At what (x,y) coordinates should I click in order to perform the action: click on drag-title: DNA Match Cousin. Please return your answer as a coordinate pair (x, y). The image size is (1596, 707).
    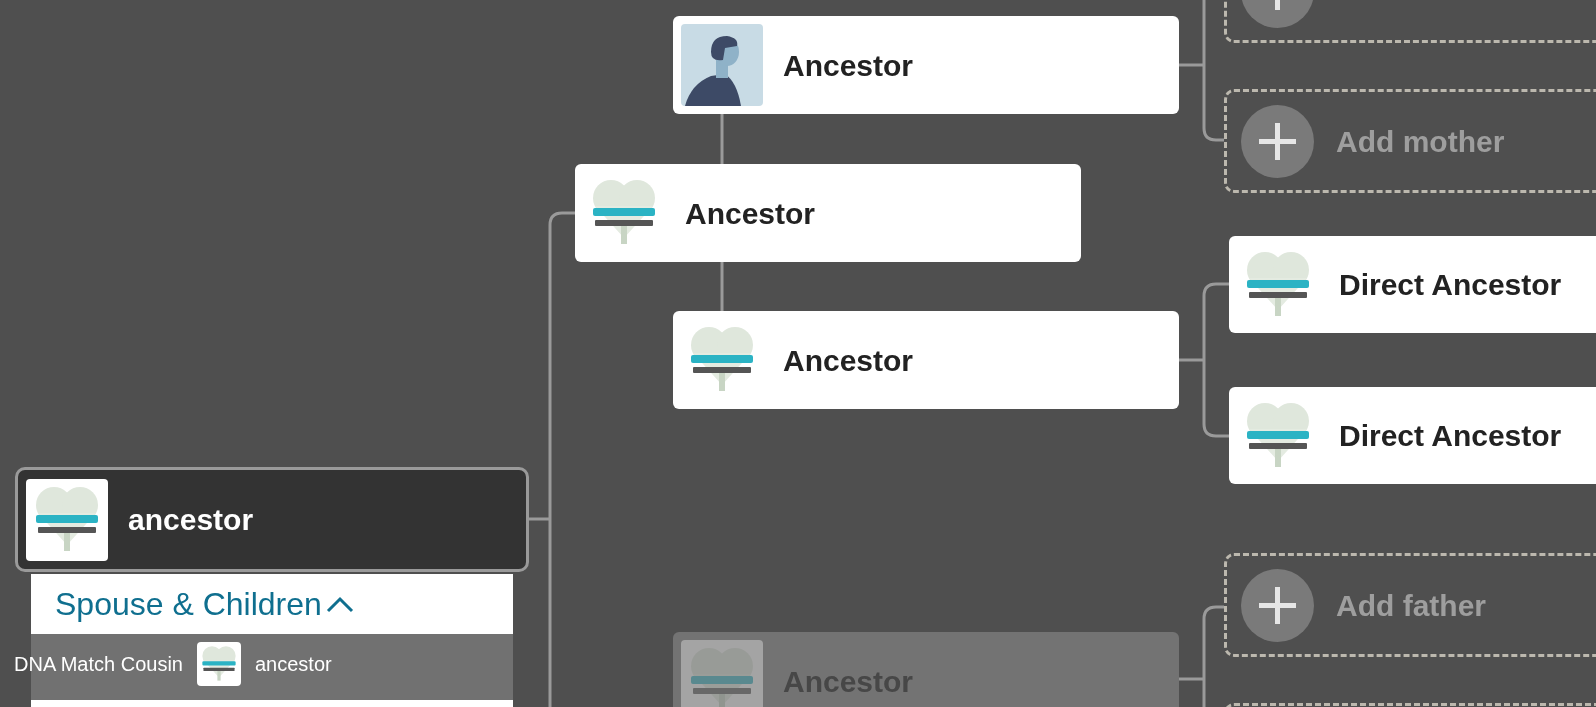
    Looking at the image, I should click on (98, 664).